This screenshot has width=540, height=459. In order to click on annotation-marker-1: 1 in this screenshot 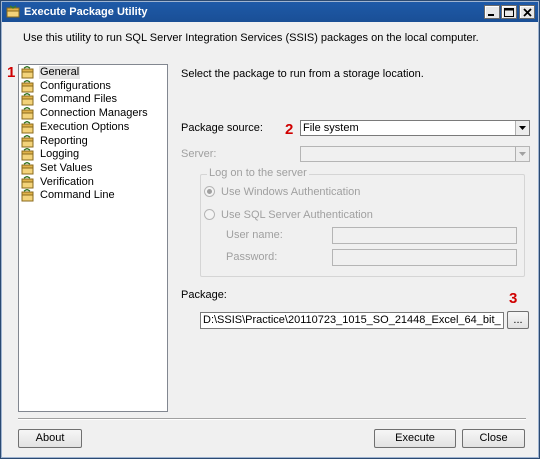, I will do `click(11, 72)`.